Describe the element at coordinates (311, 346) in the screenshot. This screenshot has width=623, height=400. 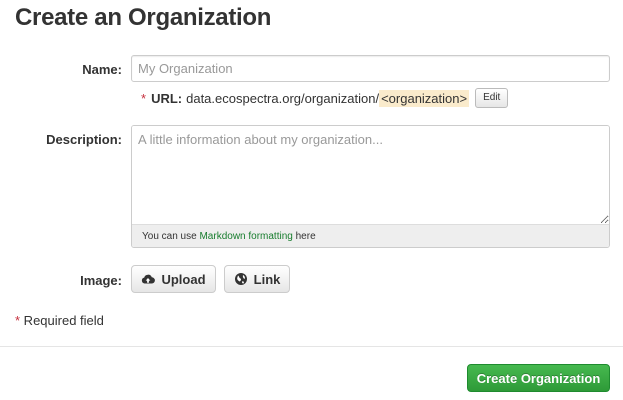
I see `form-actions-divider` at that location.